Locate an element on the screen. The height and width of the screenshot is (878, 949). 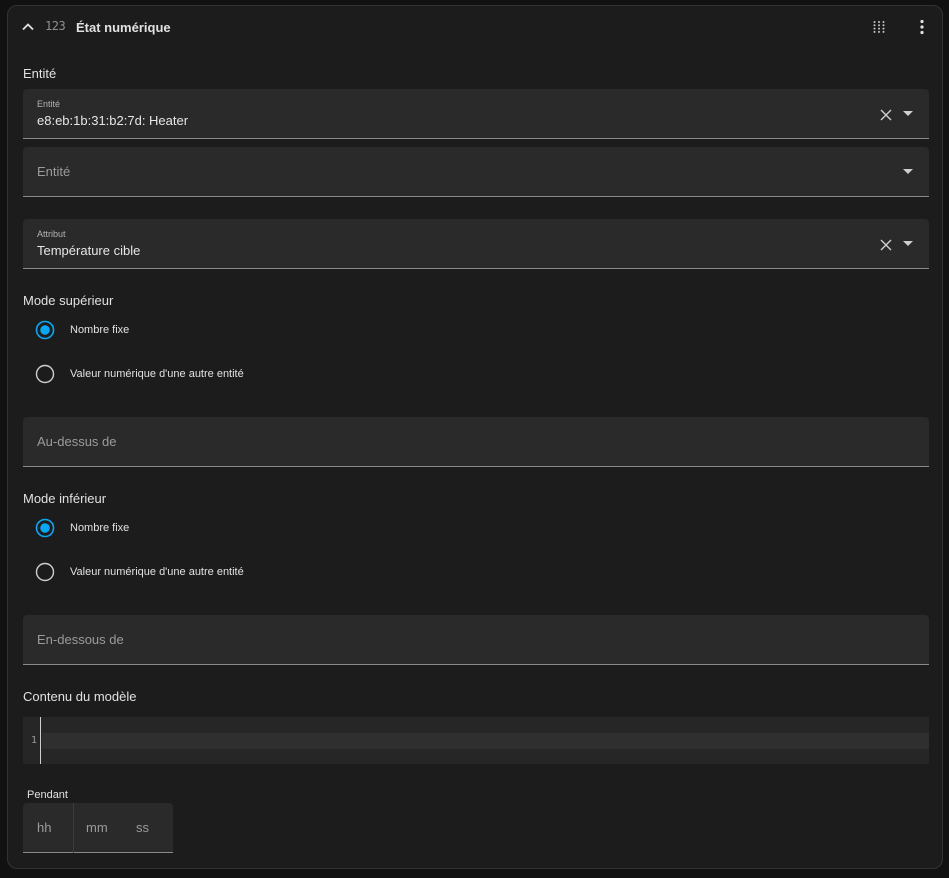
below-placeholder: En-dessous de is located at coordinates (80, 639).